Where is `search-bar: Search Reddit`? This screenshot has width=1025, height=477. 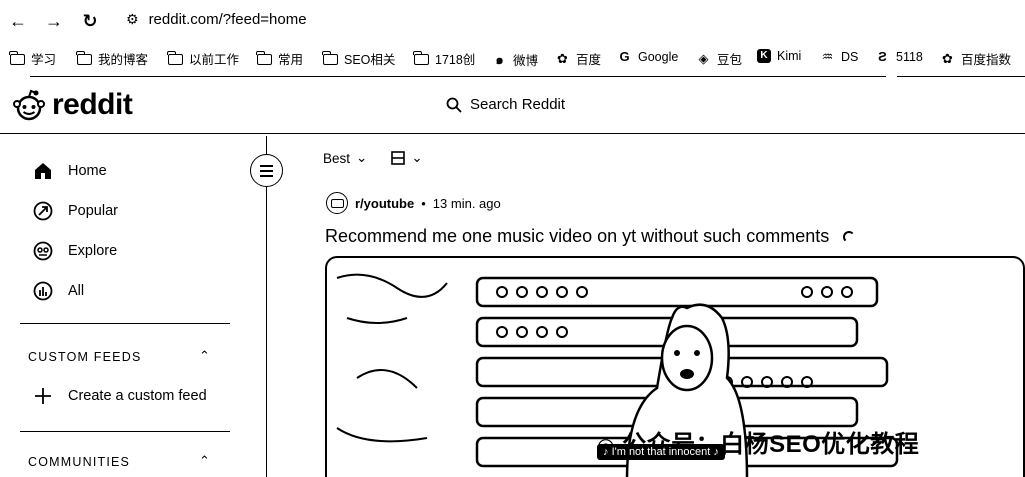 search-bar: Search Reddit is located at coordinates (505, 104).